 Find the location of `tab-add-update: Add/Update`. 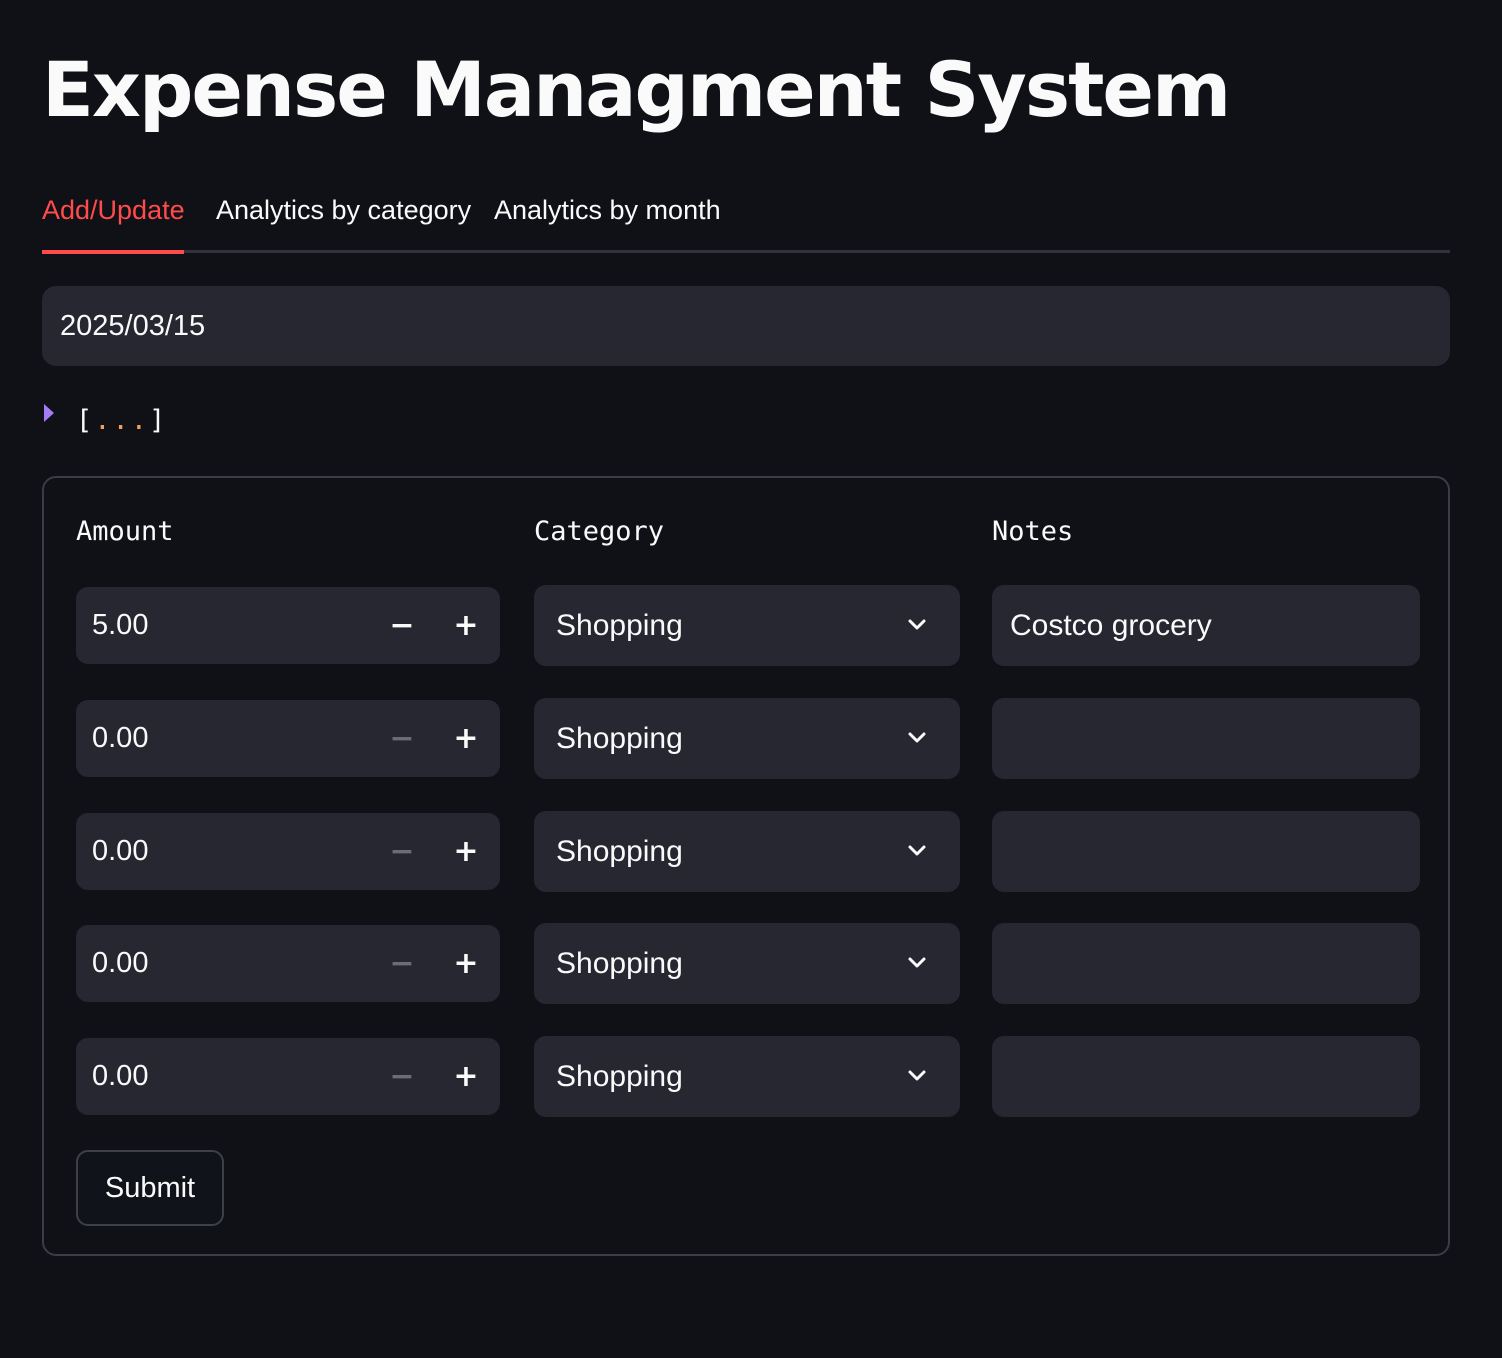

tab-add-update: Add/Update is located at coordinates (113, 210).